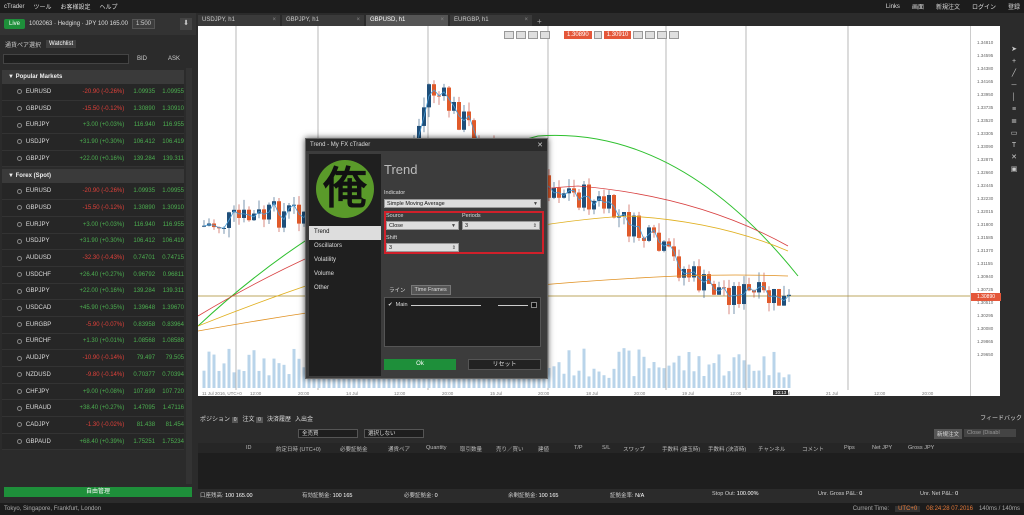 This screenshot has height=515, width=1024. What do you see at coordinates (578, 448) in the screenshot?
I see `column-header: T/P` at bounding box center [578, 448].